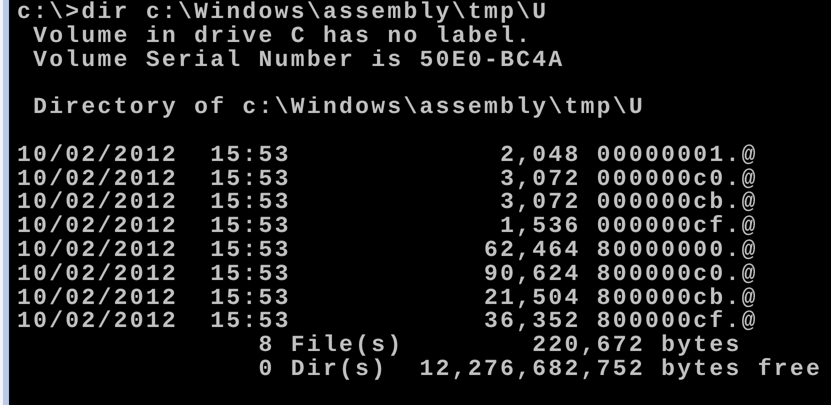 The width and height of the screenshot is (831, 405). I want to click on console-line: 10/02/2012 15:53 21,504 800000cb.@, so click(388, 298).